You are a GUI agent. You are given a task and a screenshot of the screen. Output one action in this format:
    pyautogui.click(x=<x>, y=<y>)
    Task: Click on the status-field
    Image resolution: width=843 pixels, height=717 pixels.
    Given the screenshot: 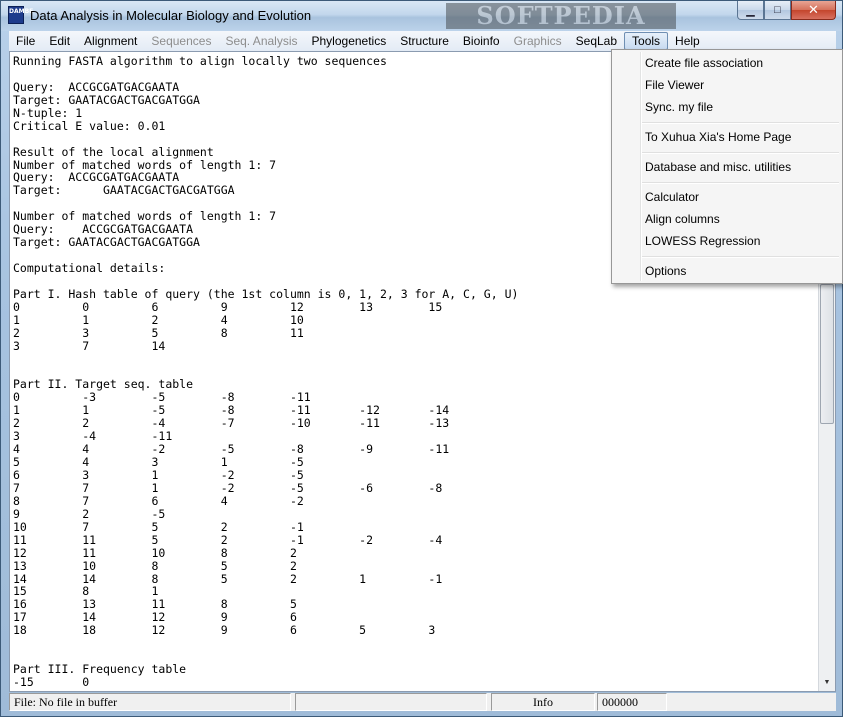 What is the action you would take?
    pyautogui.click(x=391, y=702)
    